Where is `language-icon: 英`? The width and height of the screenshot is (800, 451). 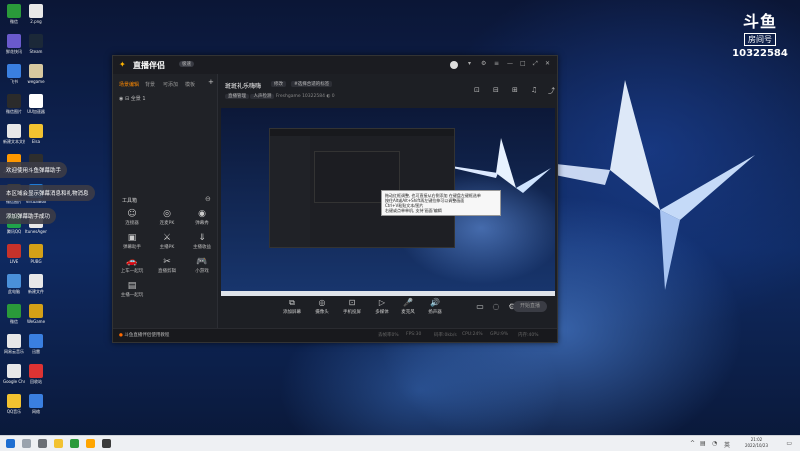 language-icon: 英 is located at coordinates (727, 444).